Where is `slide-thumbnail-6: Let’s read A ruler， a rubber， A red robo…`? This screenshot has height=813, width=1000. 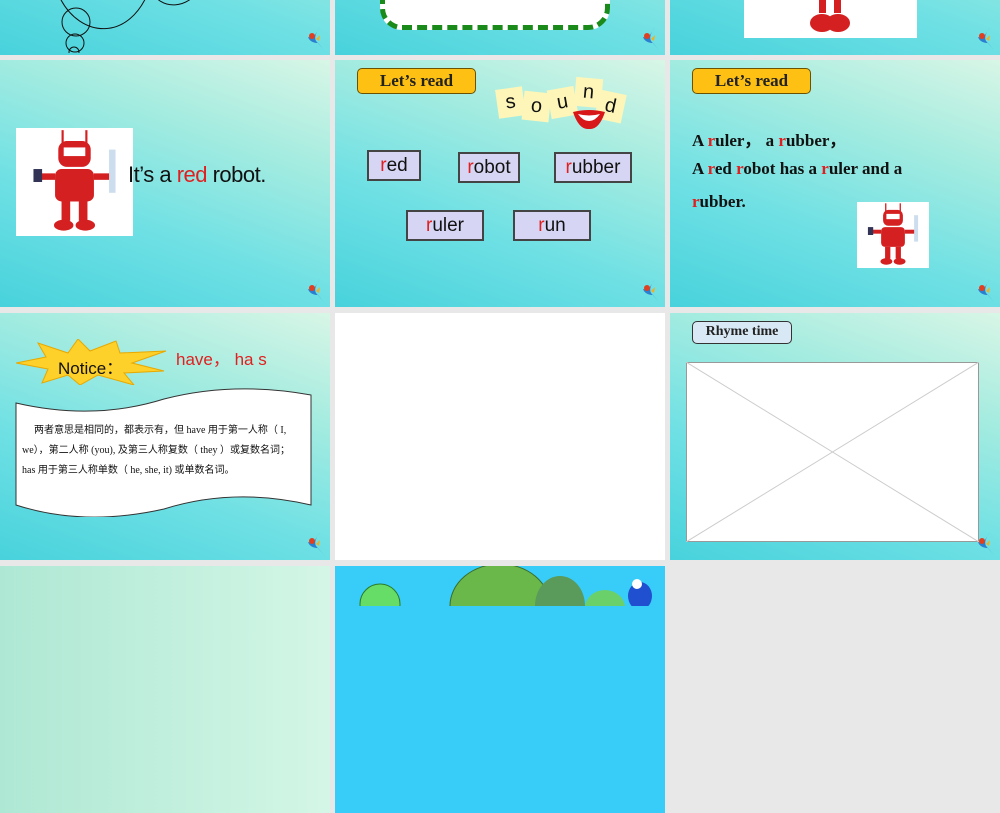
slide-thumbnail-6: Let’s read A ruler， a rubber， A red robo… is located at coordinates (835, 183).